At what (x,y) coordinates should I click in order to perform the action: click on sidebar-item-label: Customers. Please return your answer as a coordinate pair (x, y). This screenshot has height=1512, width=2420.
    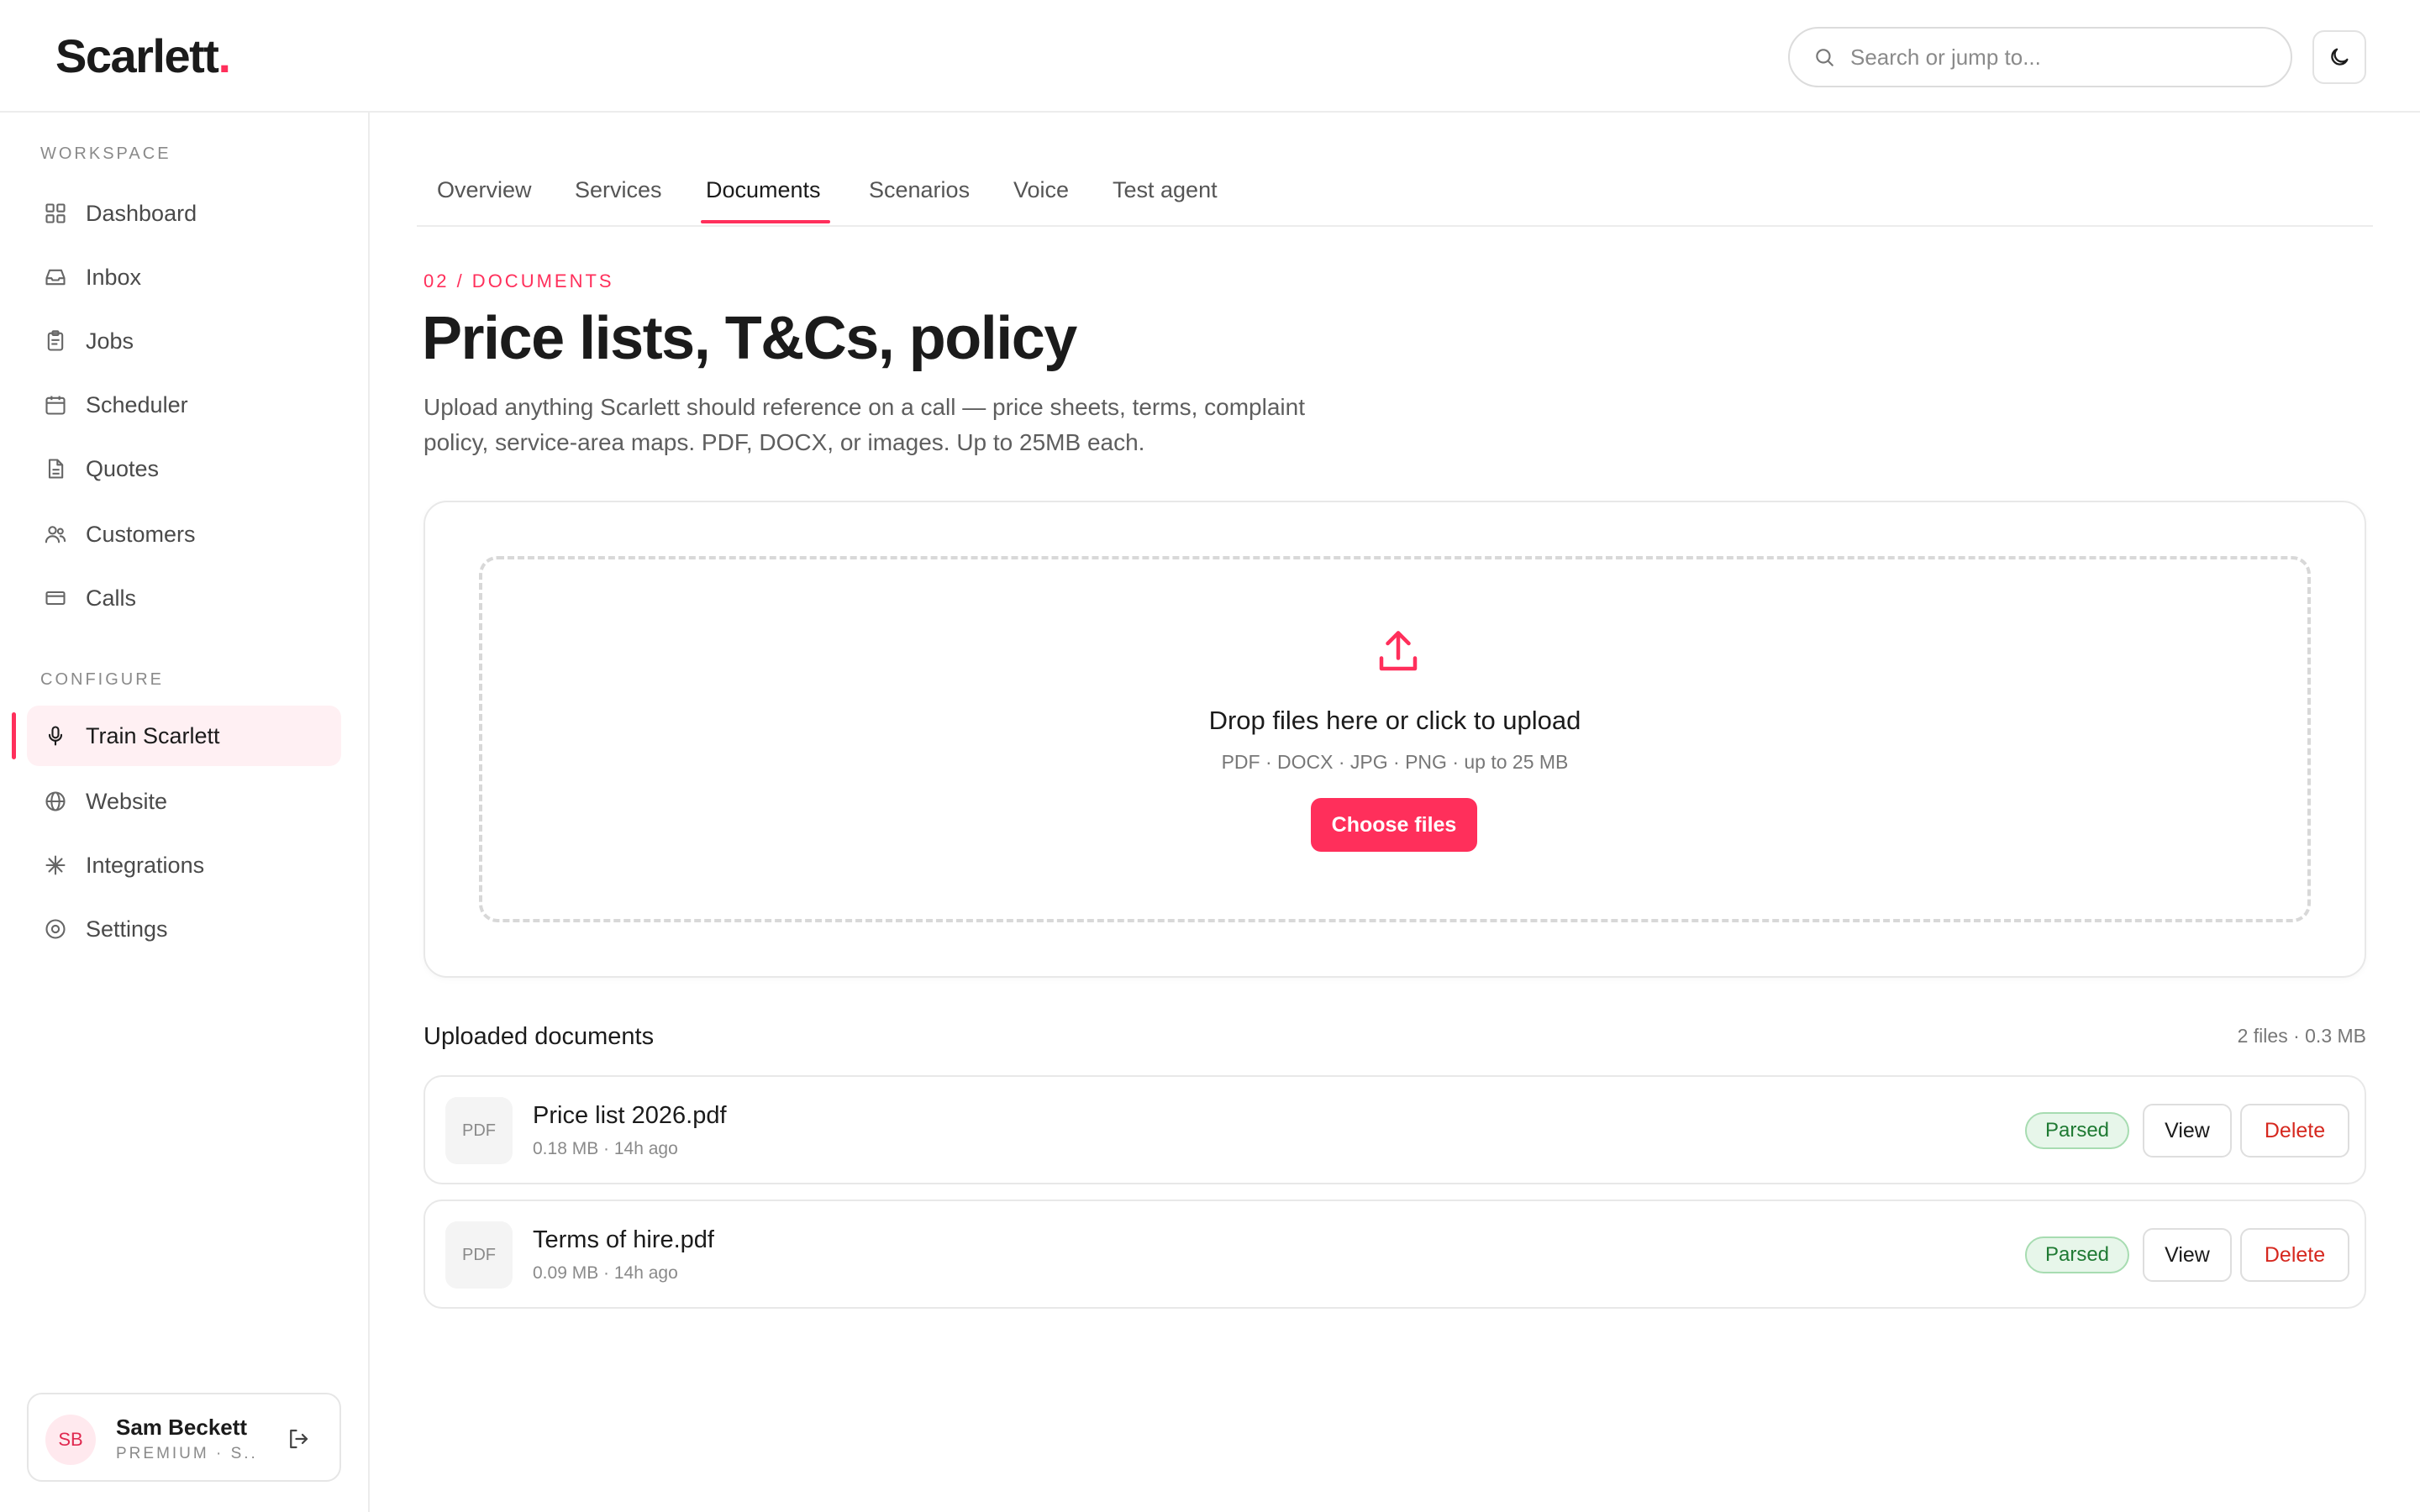
    Looking at the image, I should click on (141, 534).